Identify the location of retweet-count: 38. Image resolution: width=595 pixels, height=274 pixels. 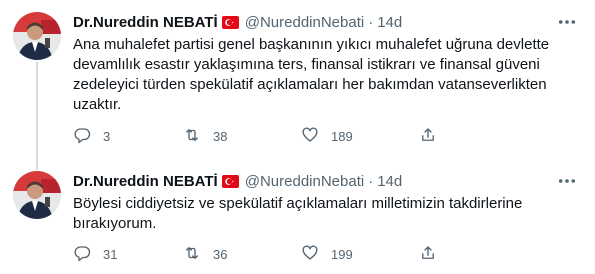
(220, 136).